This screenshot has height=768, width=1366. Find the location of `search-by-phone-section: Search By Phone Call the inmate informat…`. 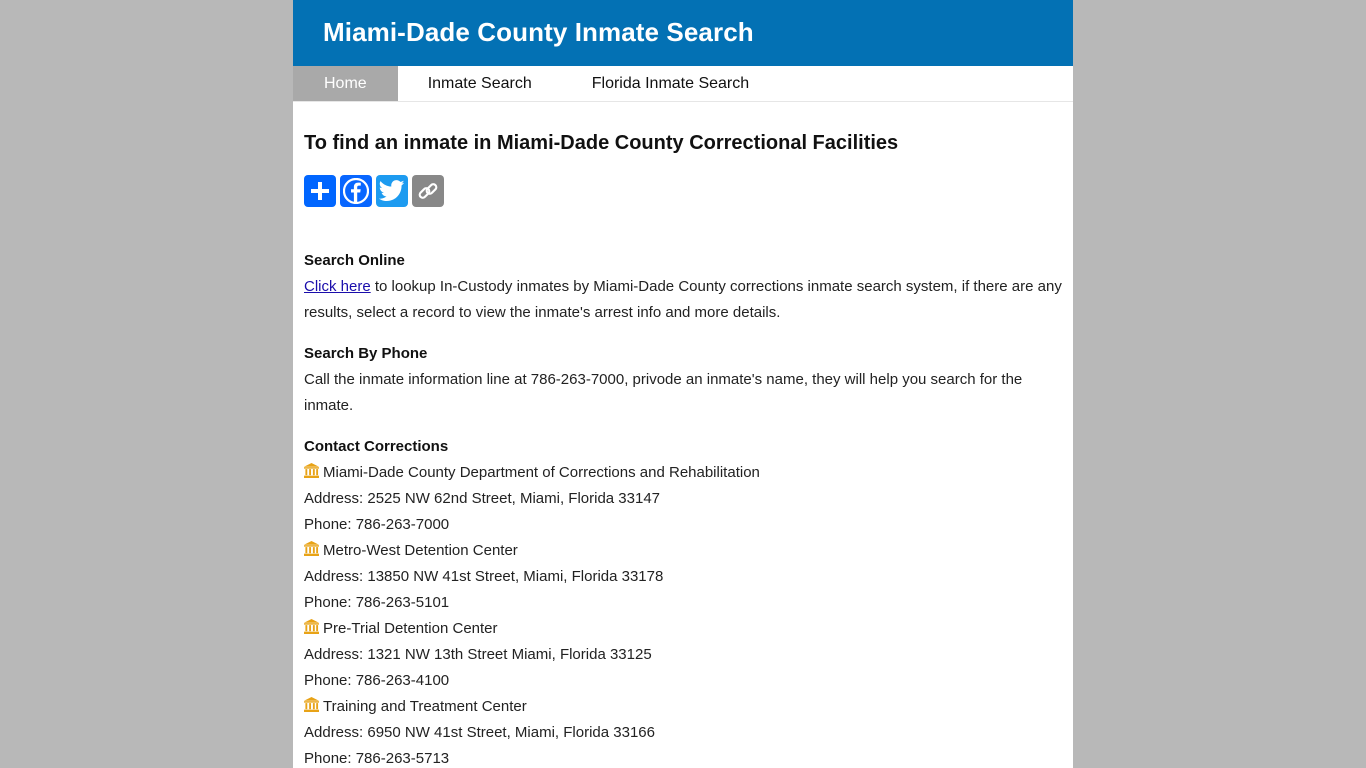

search-by-phone-section: Search By Phone Call the inmate informat… is located at coordinates (683, 380).